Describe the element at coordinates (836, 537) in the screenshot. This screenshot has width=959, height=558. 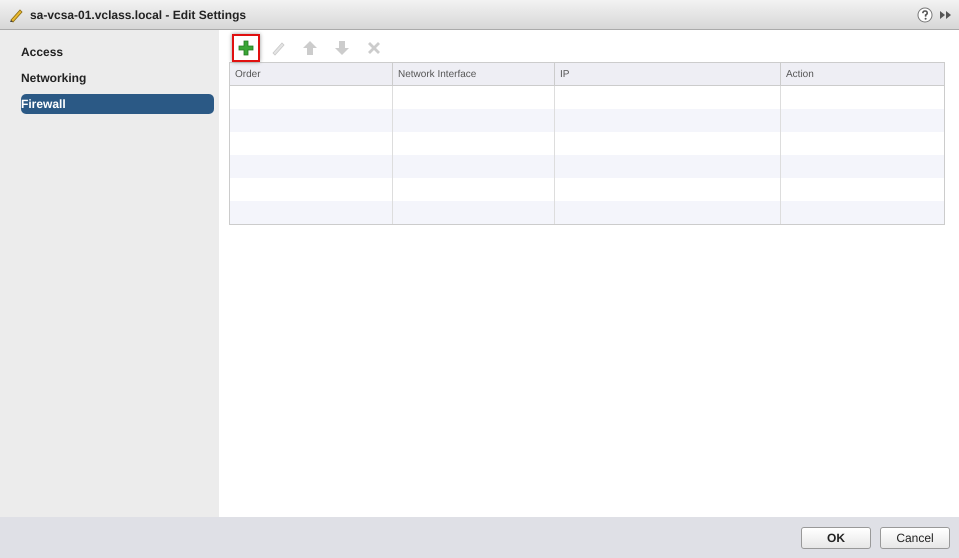
I see `ok-button: OK` at that location.